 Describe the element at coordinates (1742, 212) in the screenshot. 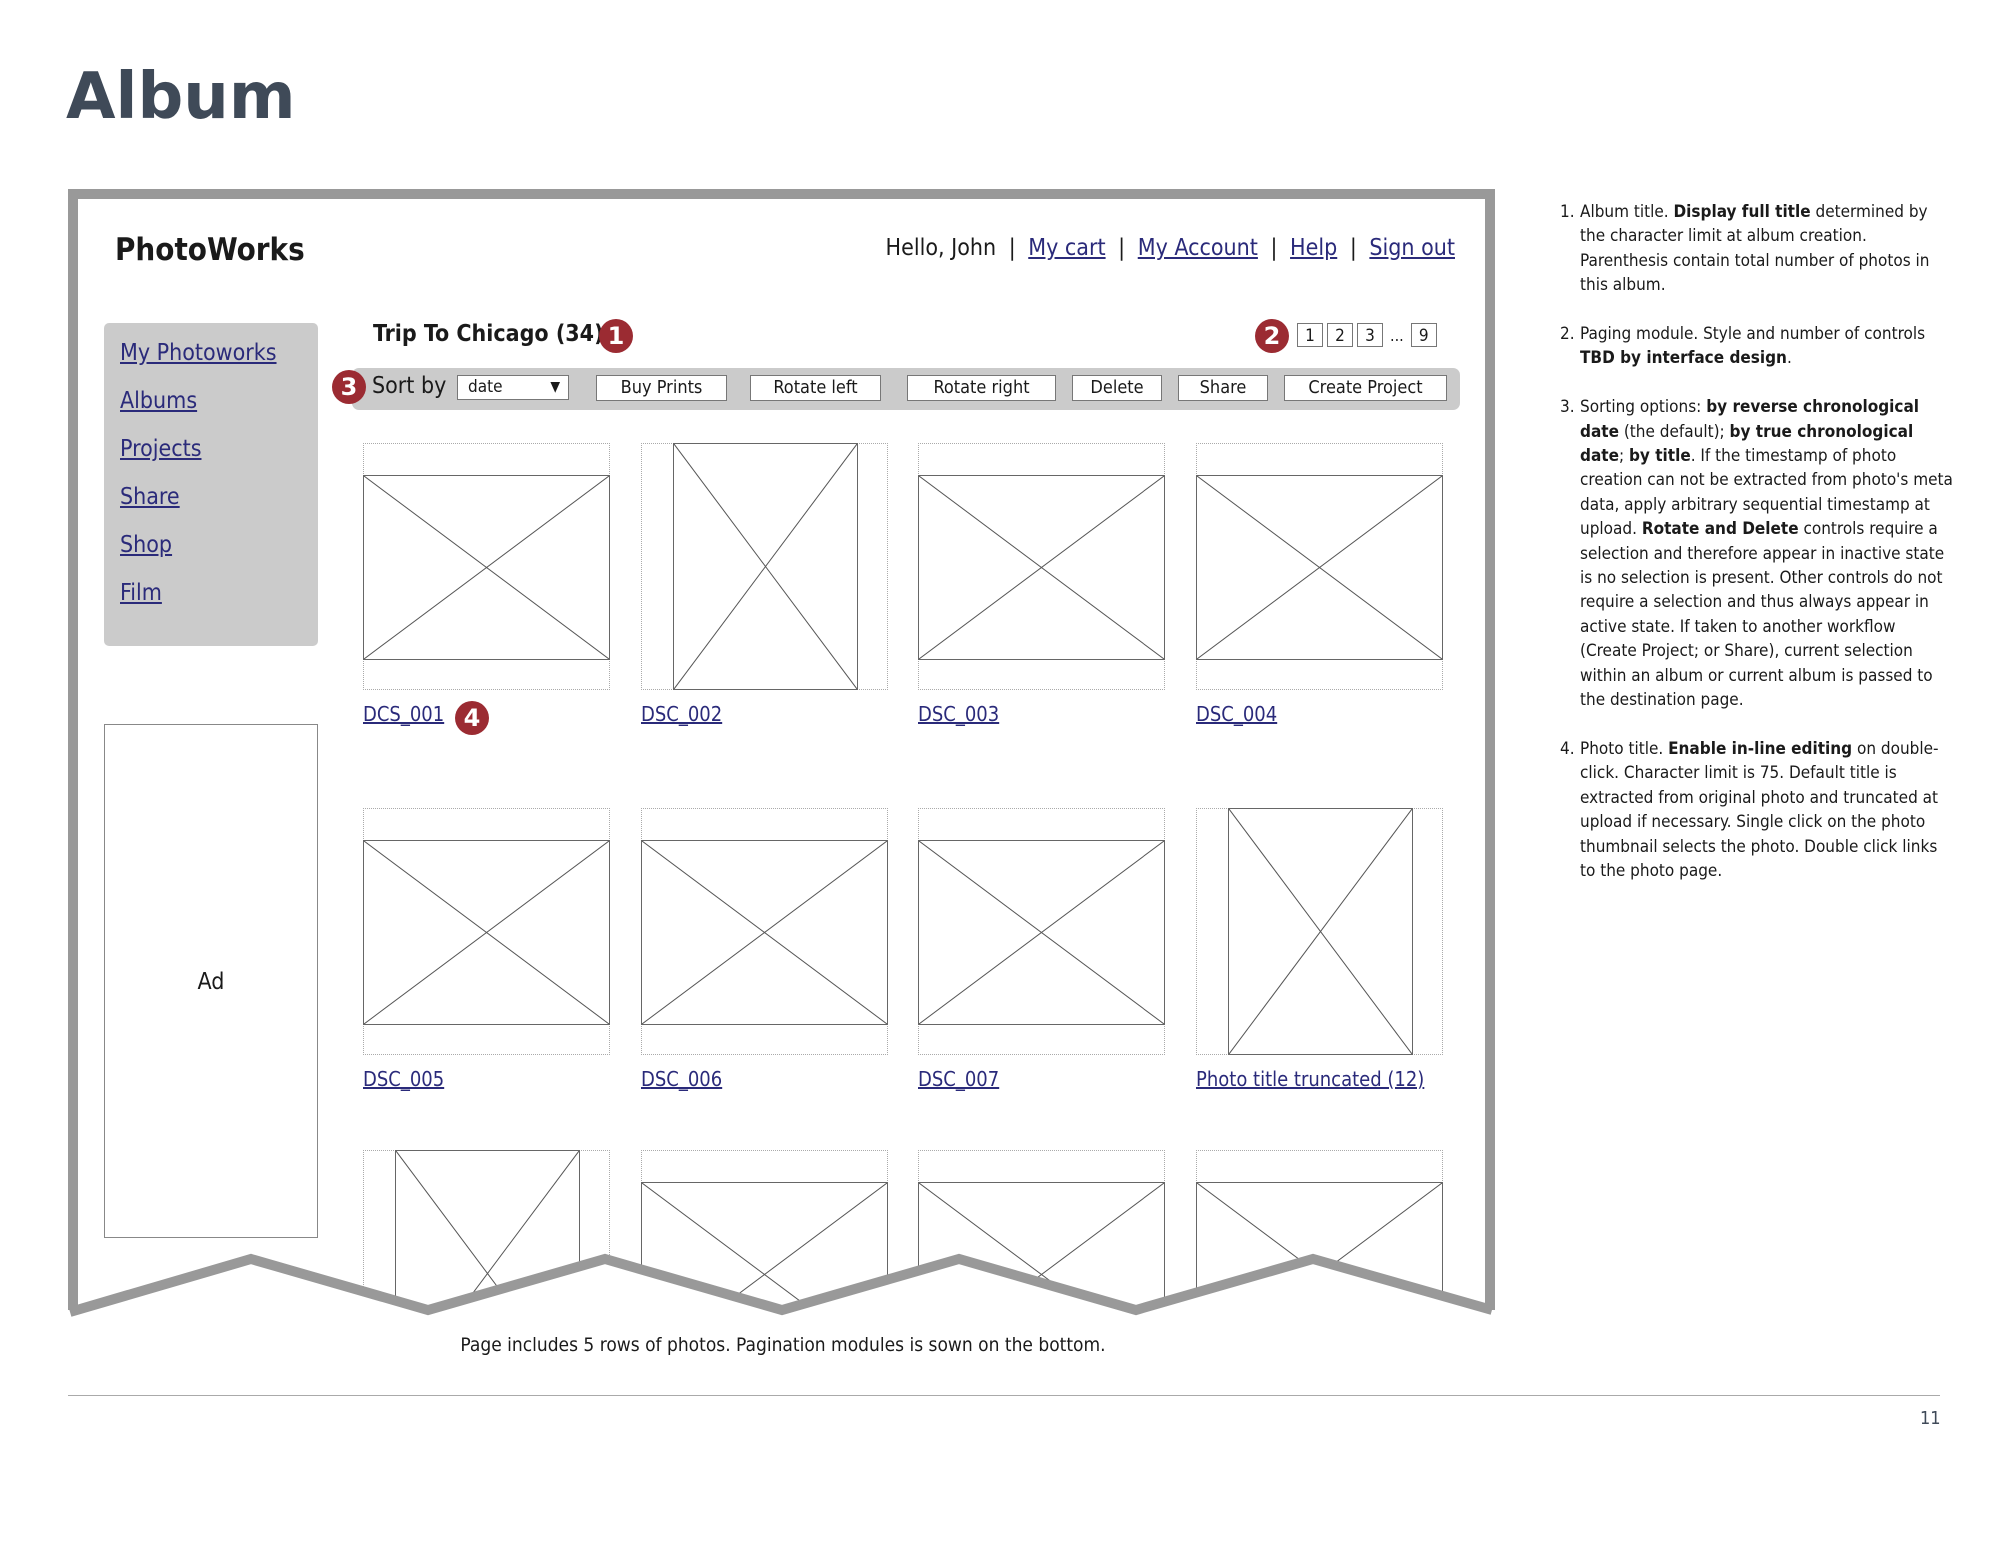

I see `note-emphasis: Display full title` at that location.